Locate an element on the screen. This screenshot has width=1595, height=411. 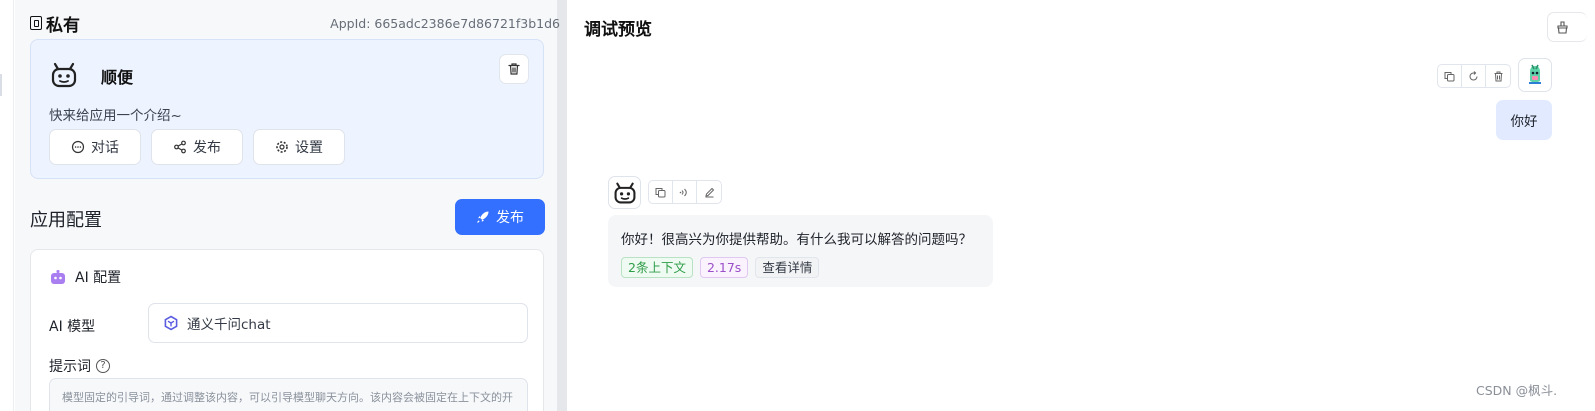
appid-label: AppId: 665adc2386e7d86721f3b1d6 is located at coordinates (445, 23).